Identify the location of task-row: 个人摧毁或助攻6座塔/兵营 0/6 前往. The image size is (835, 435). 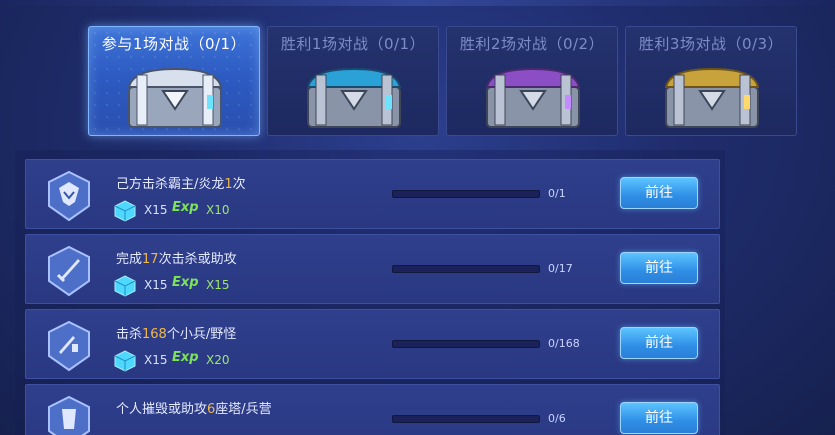
(372, 409).